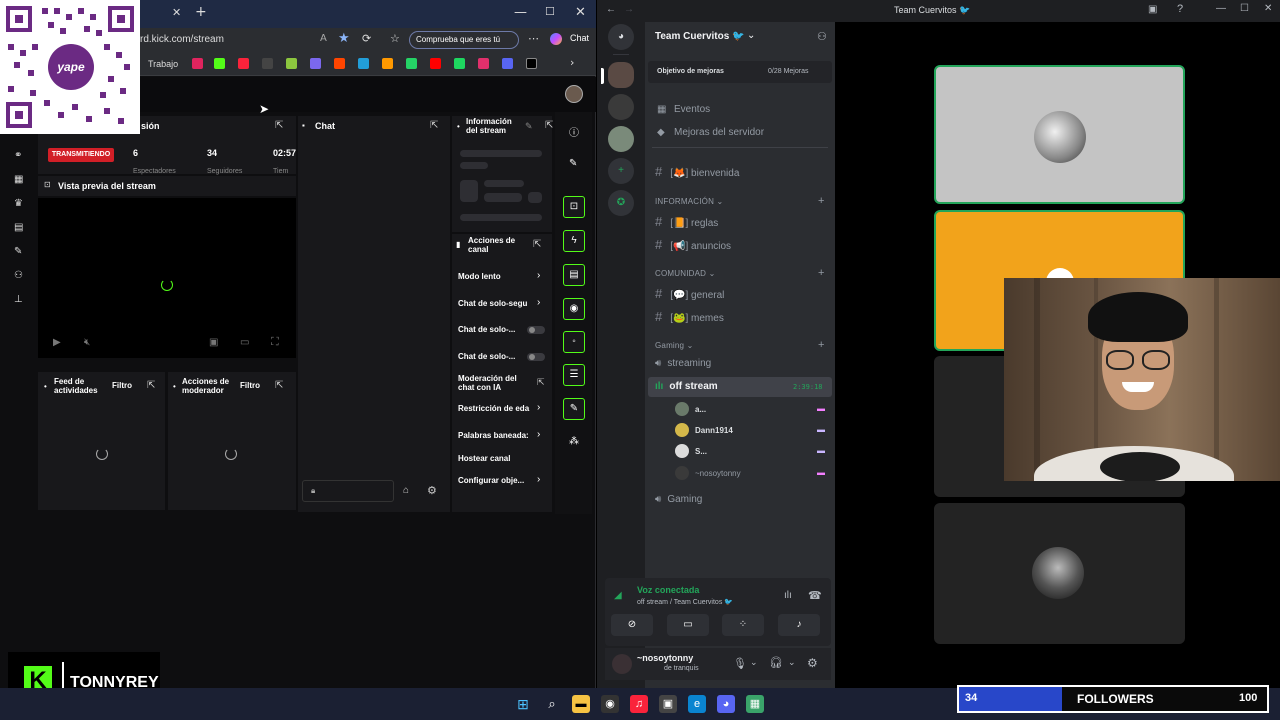 The width and height of the screenshot is (1280, 720). What do you see at coordinates (788, 595) in the screenshot?
I see `noise-suppression-icon: ılı` at bounding box center [788, 595].